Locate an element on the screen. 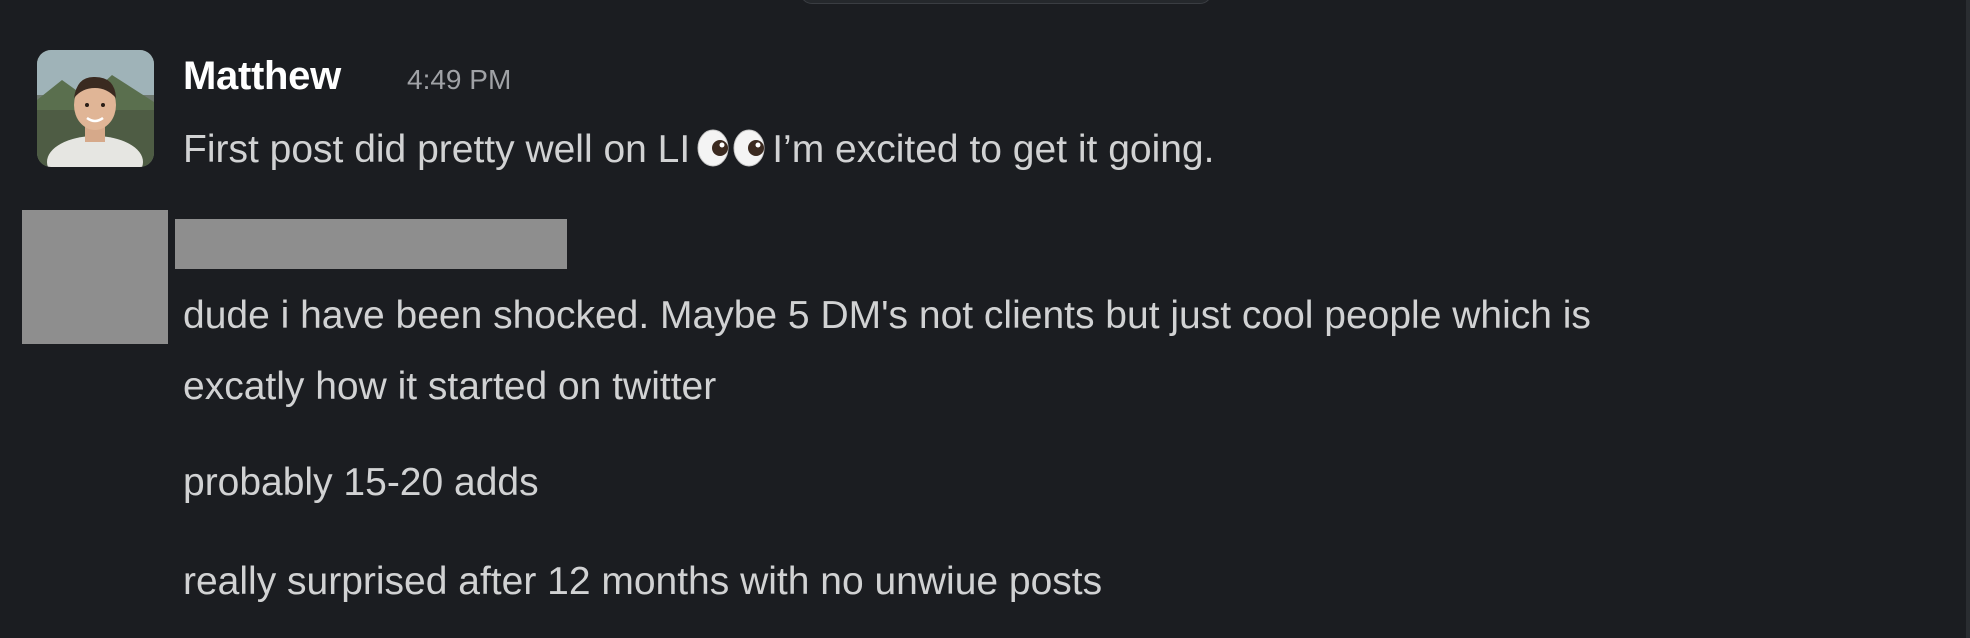  message-text-part: First post did pretty well on LI is located at coordinates (437, 149).